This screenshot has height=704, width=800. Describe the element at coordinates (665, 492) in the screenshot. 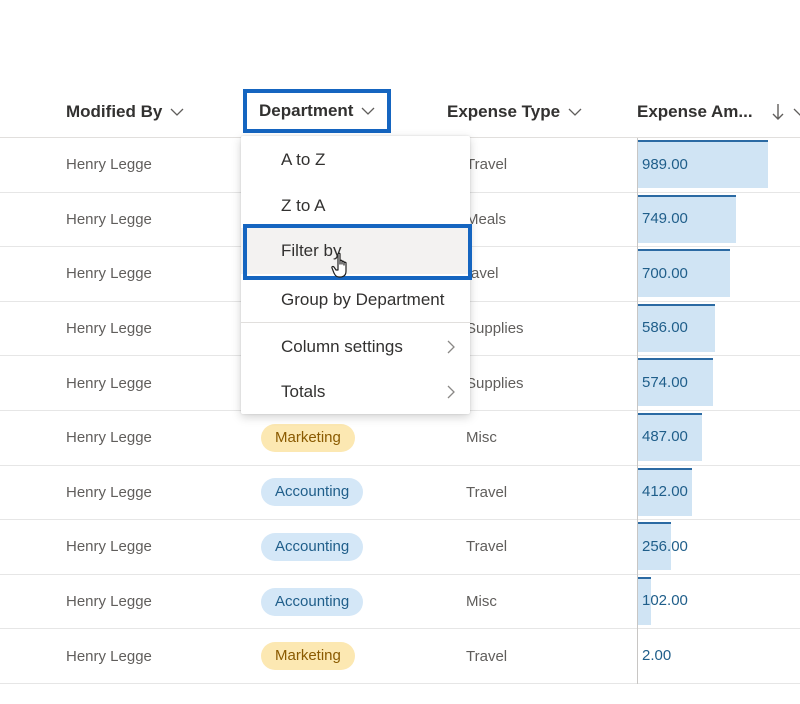

I see `amount-value: 412.00` at that location.